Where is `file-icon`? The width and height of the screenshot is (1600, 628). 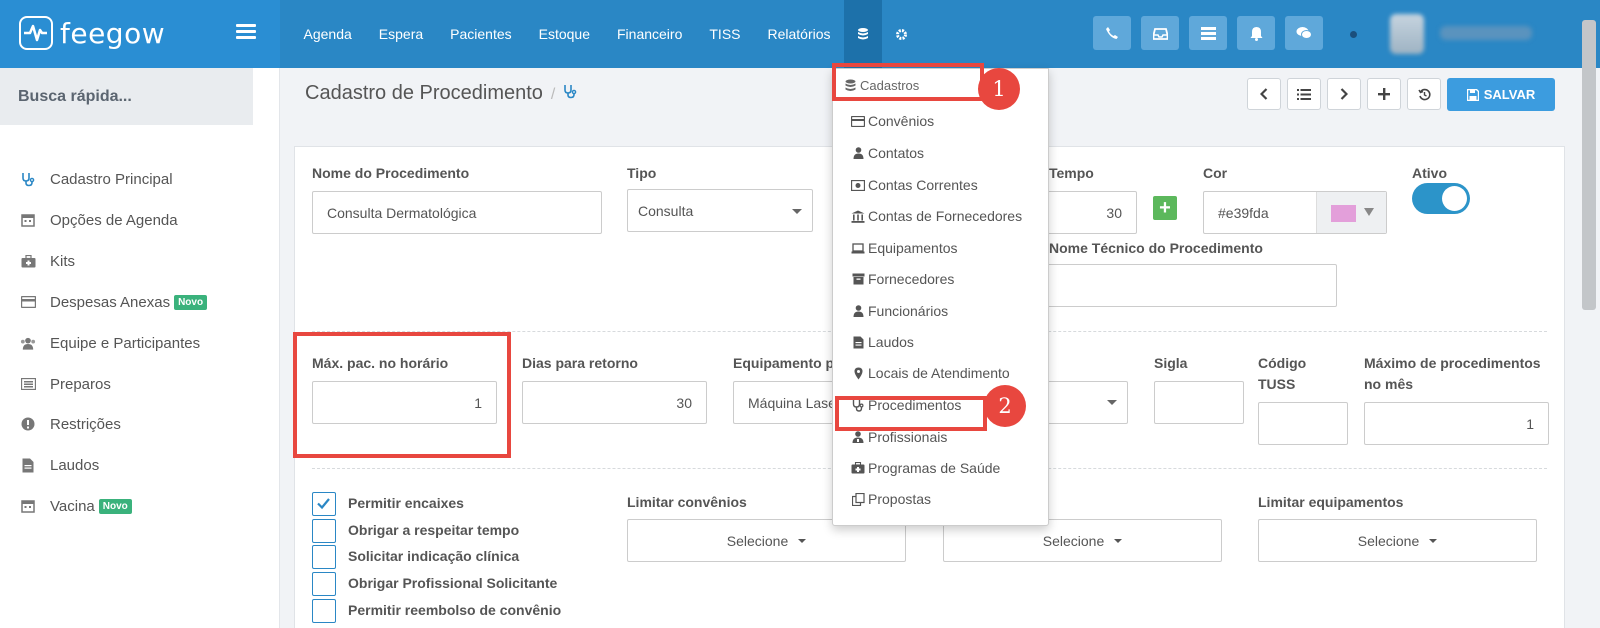
file-icon is located at coordinates (858, 342).